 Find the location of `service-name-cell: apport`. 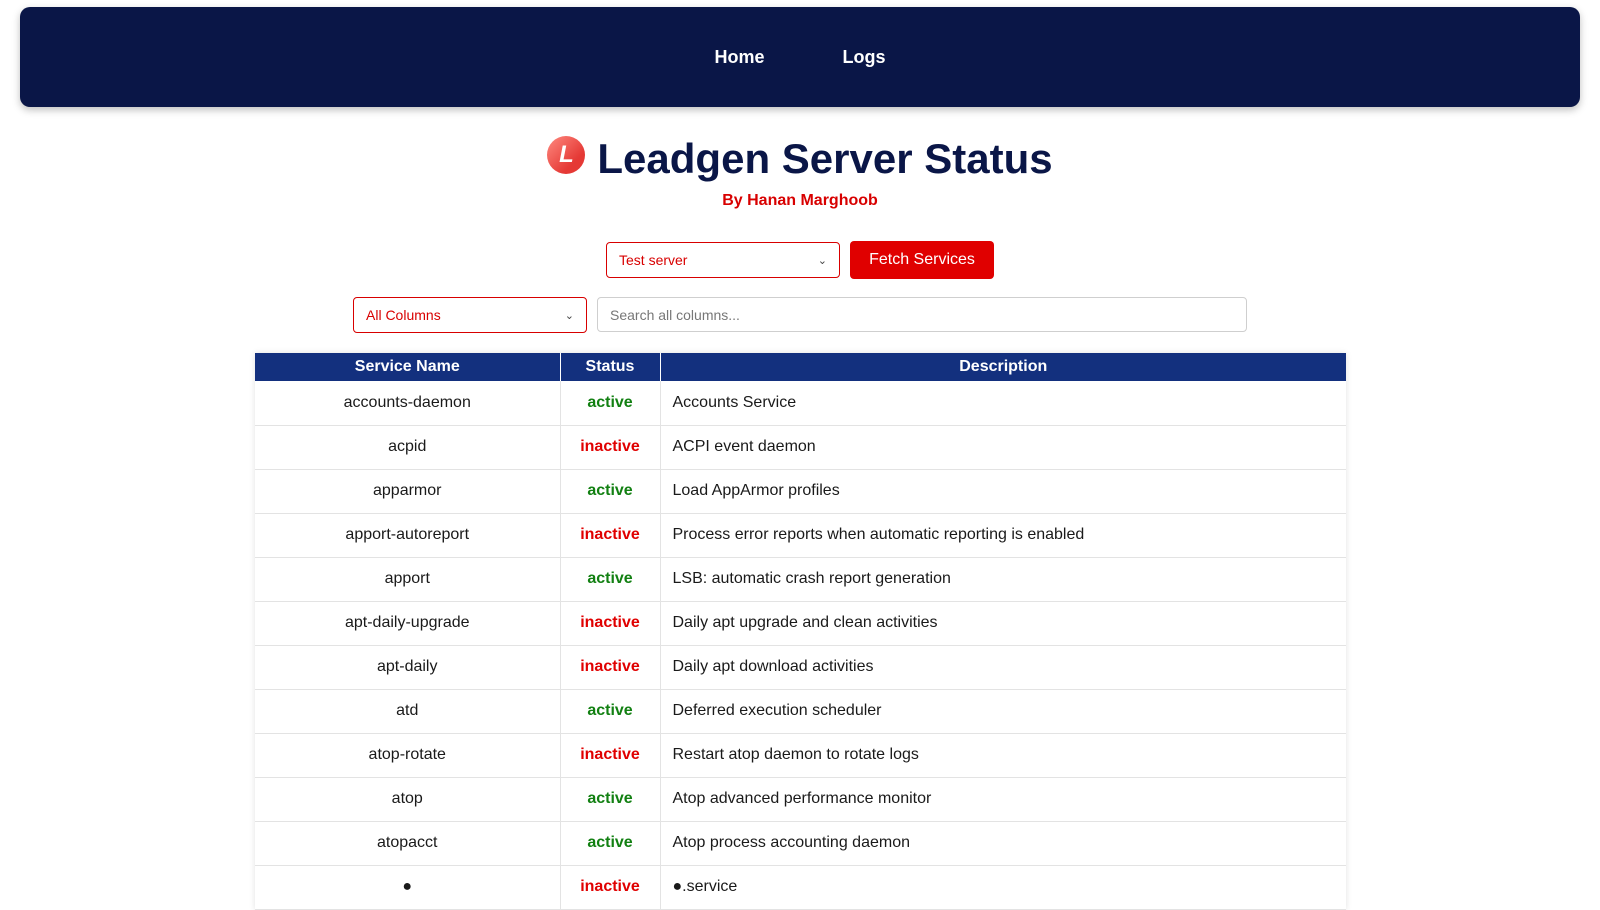

service-name-cell: apport is located at coordinates (408, 579).